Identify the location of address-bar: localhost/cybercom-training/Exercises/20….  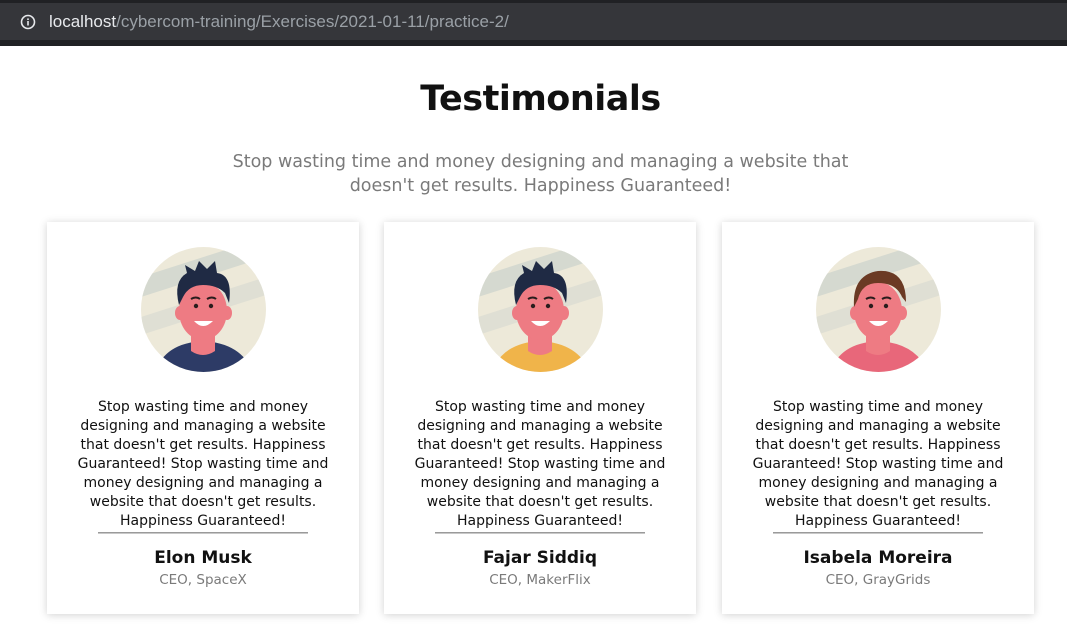
(533, 21).